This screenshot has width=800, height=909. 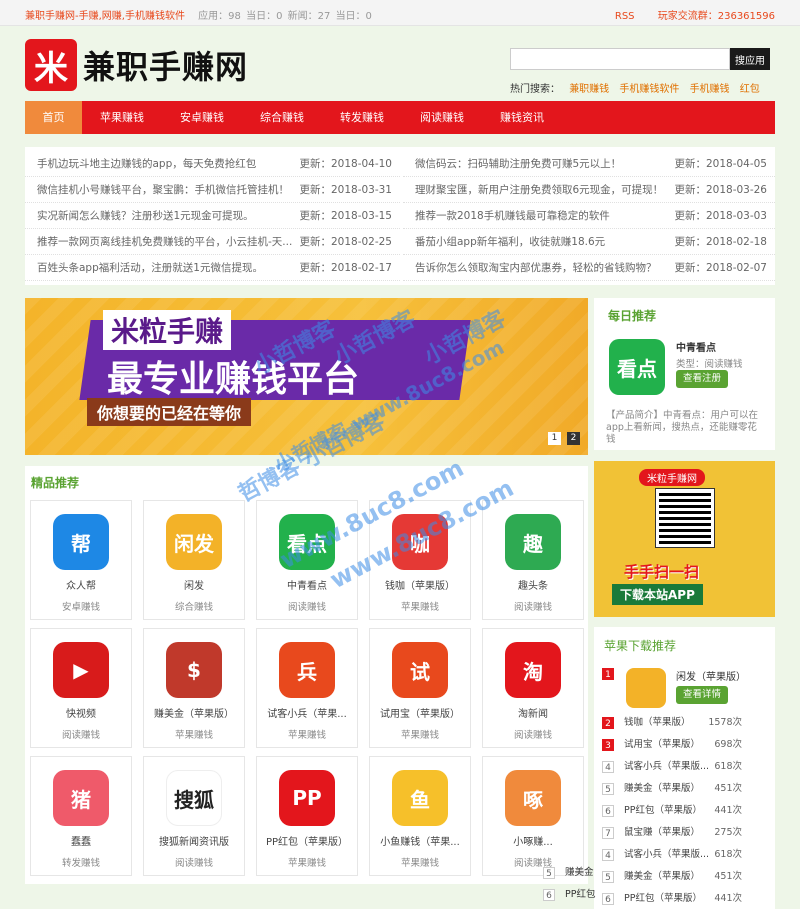 I want to click on news-item: 微信挂机小号赚钱平台，聚宝鹏：手机微信托管挂机！ 更新：2018-03-31, so click(x=212, y=190).